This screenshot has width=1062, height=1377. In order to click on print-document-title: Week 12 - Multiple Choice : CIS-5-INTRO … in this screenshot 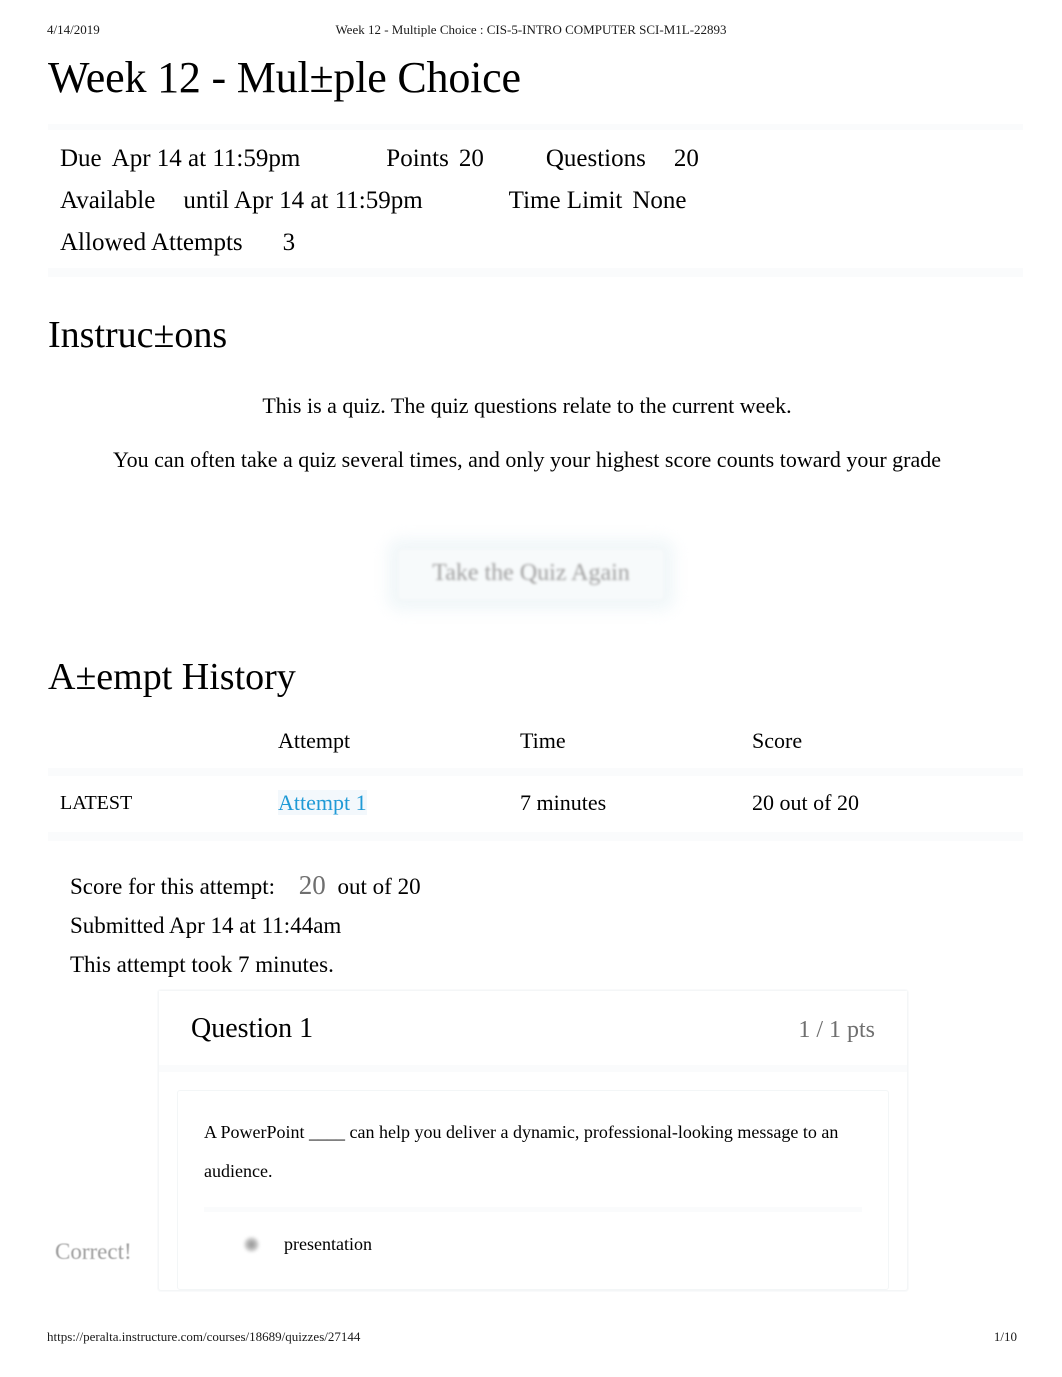, I will do `click(531, 29)`.